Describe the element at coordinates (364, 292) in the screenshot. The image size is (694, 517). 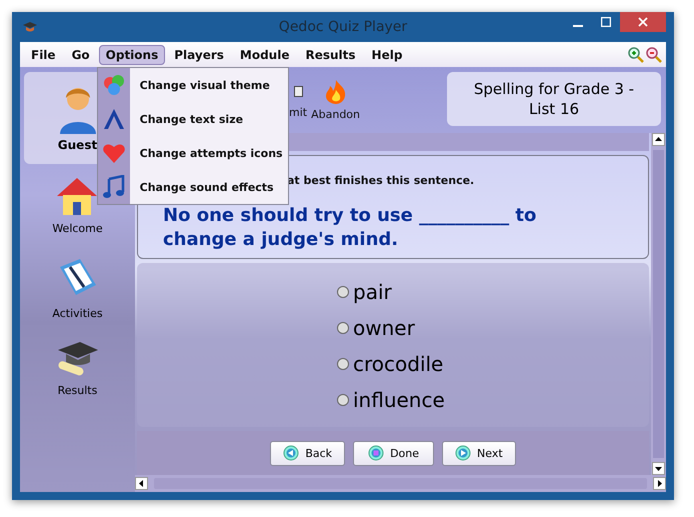
I see `answer-option: pair` at that location.